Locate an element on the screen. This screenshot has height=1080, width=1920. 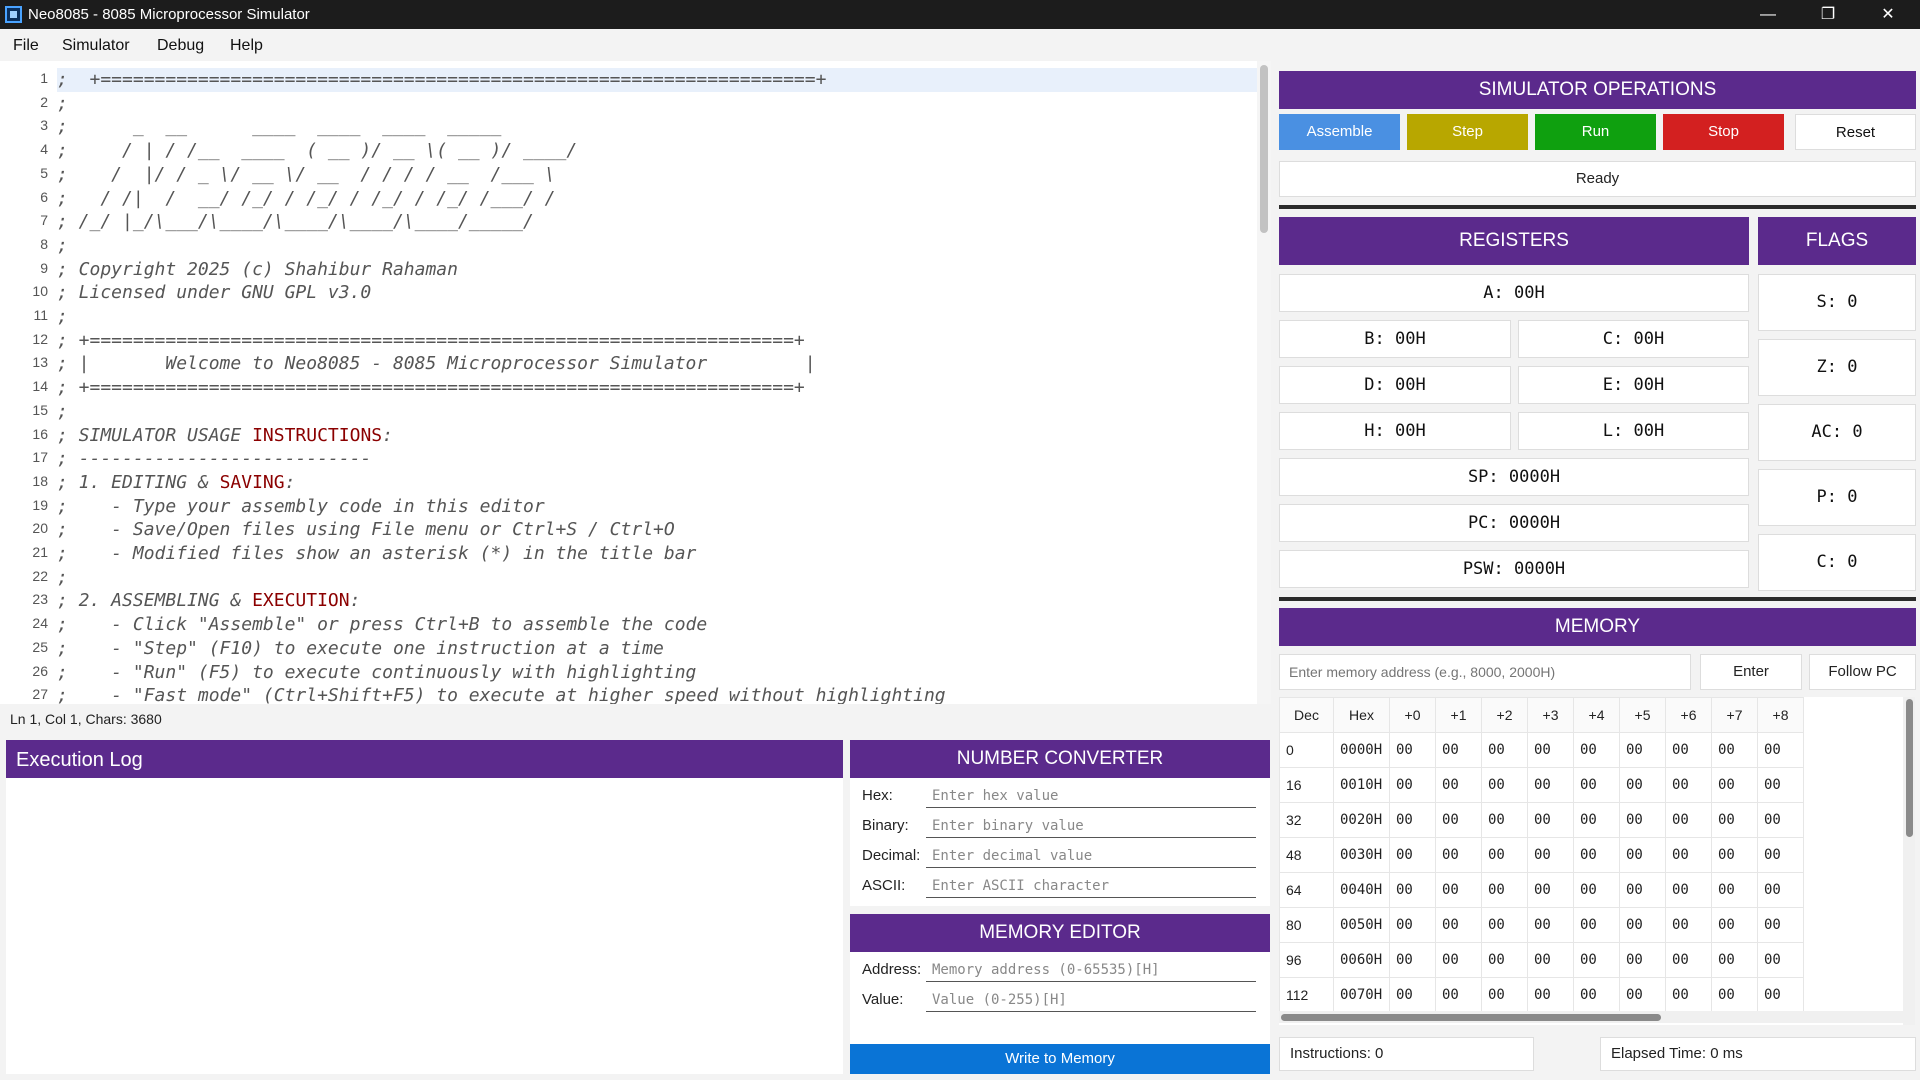
write-to-memory-button: Write to Memory is located at coordinates (1060, 1059).